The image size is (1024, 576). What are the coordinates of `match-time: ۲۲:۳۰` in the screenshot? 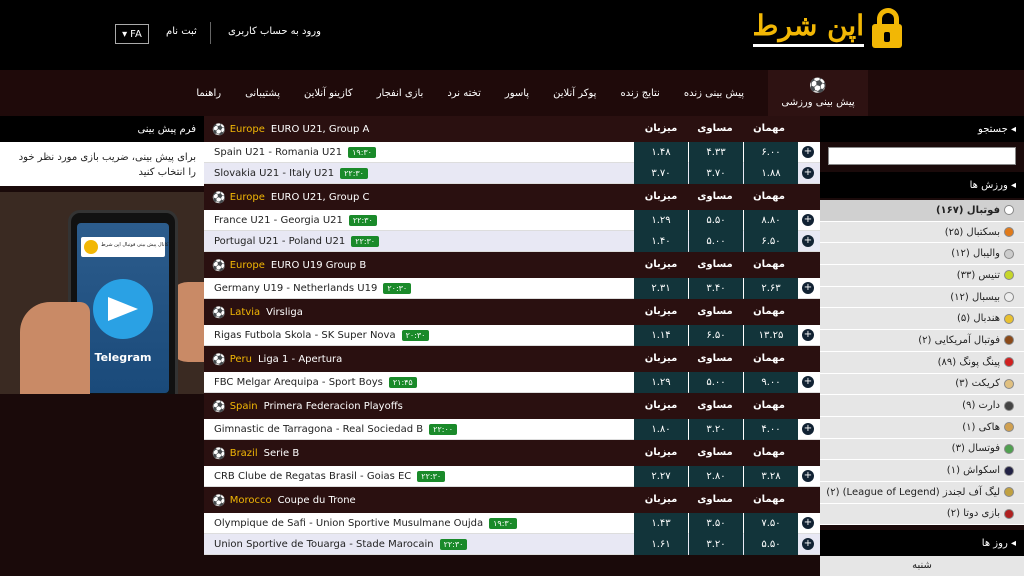 It's located at (362, 220).